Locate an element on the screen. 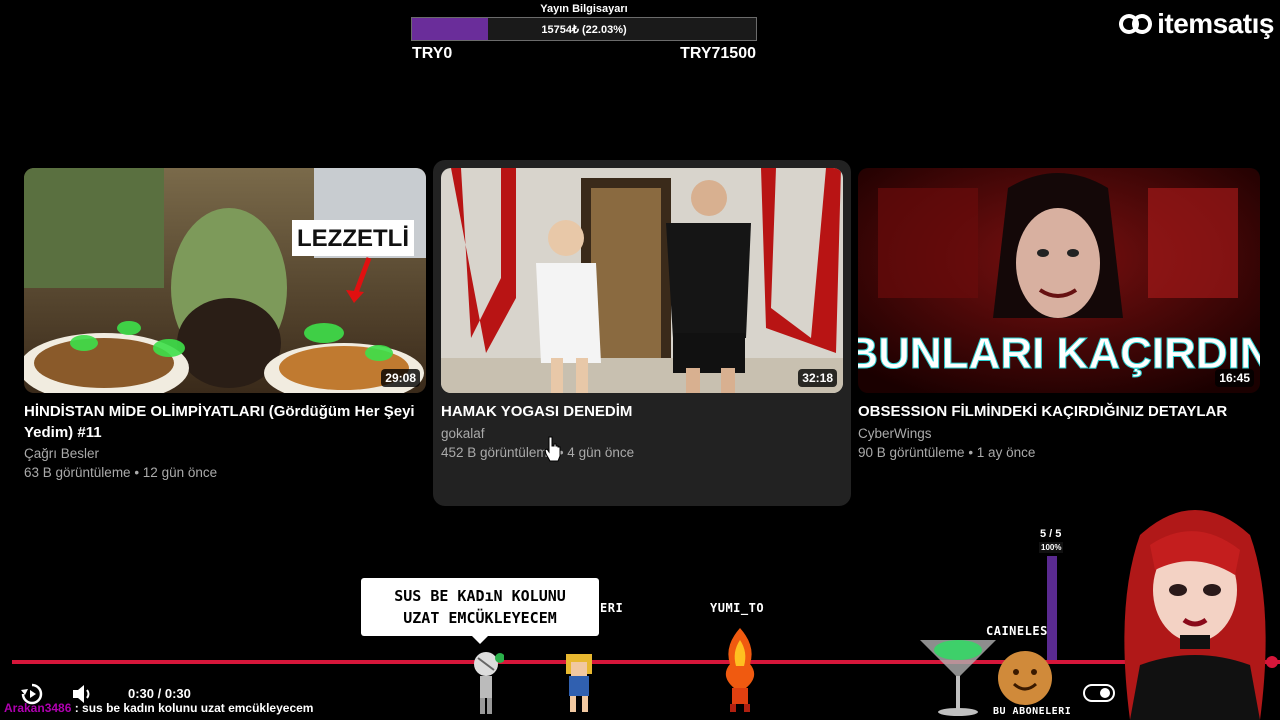  speech-bubble: SUS BE KADıN KOLUNU UZAT EMCÜKLEYECEM is located at coordinates (480, 607).